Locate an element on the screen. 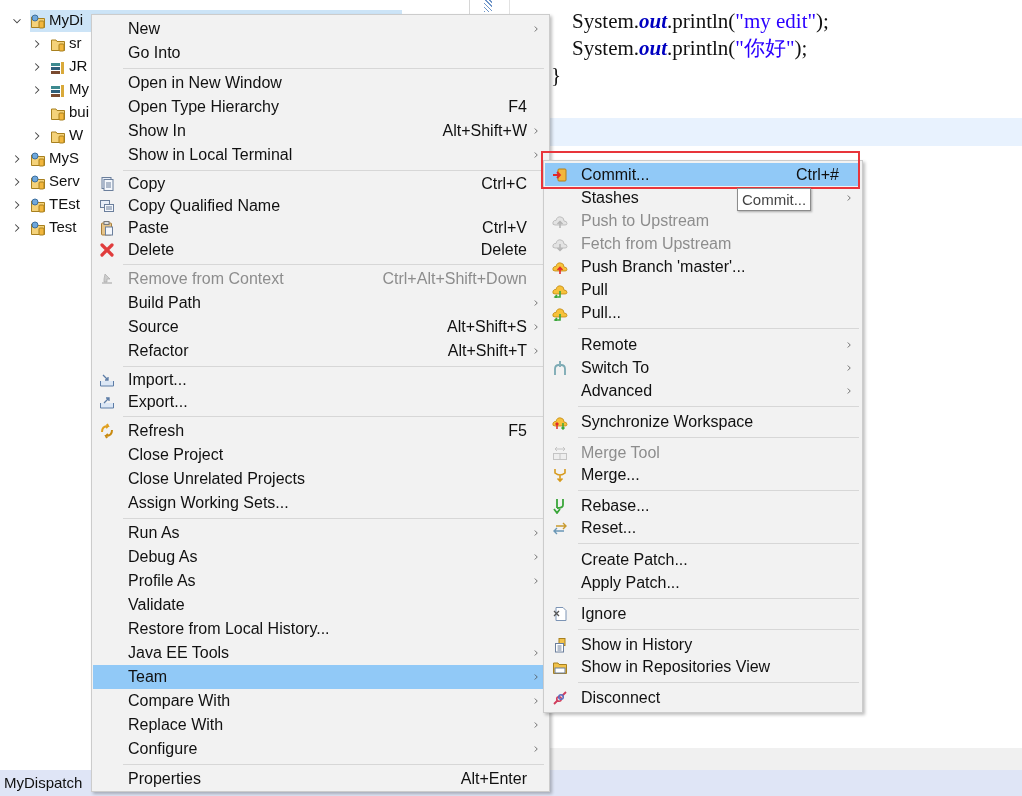 Image resolution: width=1022 pixels, height=796 pixels. tree-item: W is located at coordinates (67, 135).